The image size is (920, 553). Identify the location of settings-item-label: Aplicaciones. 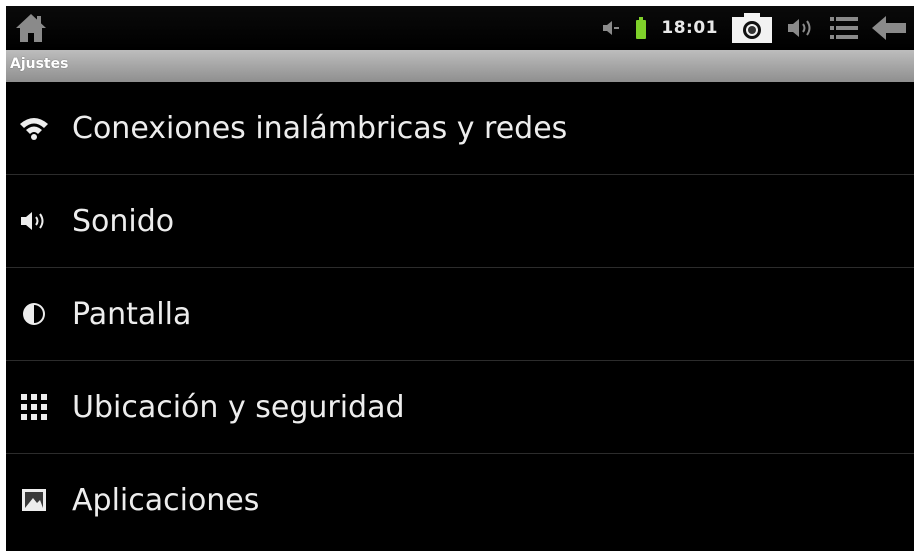
(166, 500).